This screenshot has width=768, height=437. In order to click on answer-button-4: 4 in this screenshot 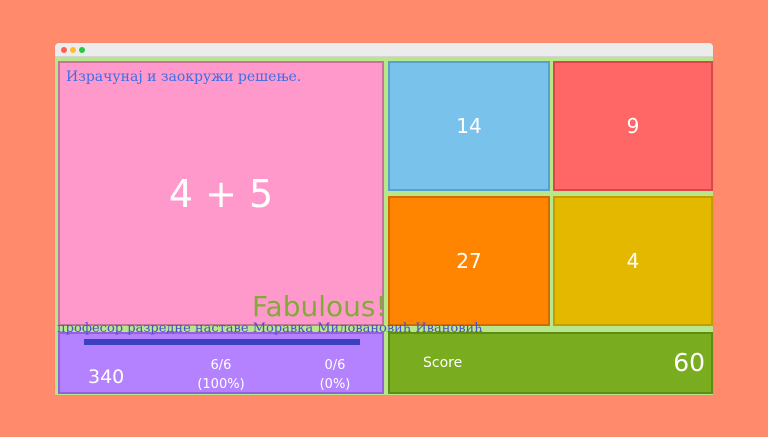, I will do `click(633, 261)`.